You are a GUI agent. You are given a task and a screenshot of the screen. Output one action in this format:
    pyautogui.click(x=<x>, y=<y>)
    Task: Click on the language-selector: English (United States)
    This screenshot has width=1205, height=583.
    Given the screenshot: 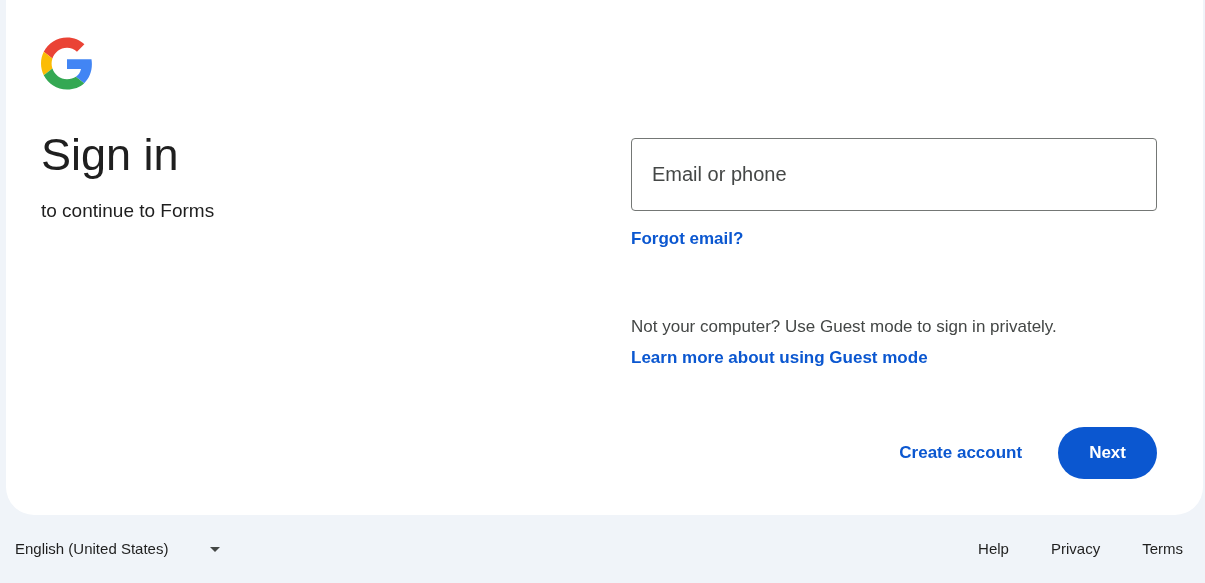 What is the action you would take?
    pyautogui.click(x=92, y=549)
    